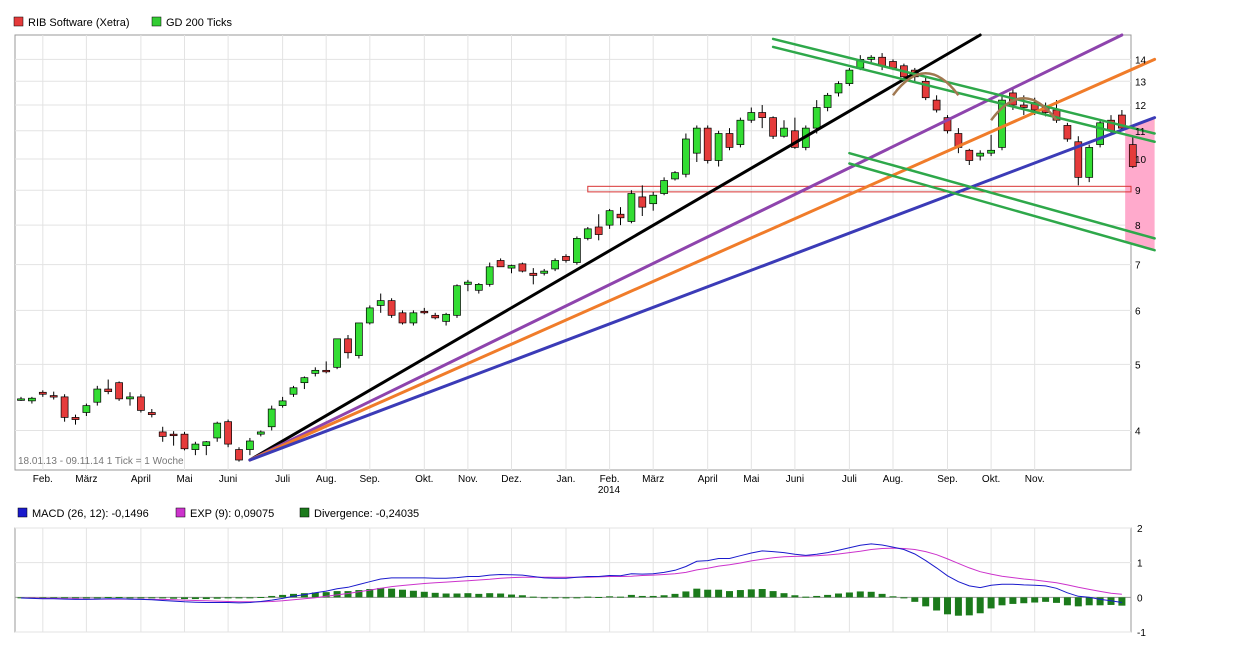 The image size is (1239, 668). I want to click on x-tick-label: Okt., so click(424, 479).